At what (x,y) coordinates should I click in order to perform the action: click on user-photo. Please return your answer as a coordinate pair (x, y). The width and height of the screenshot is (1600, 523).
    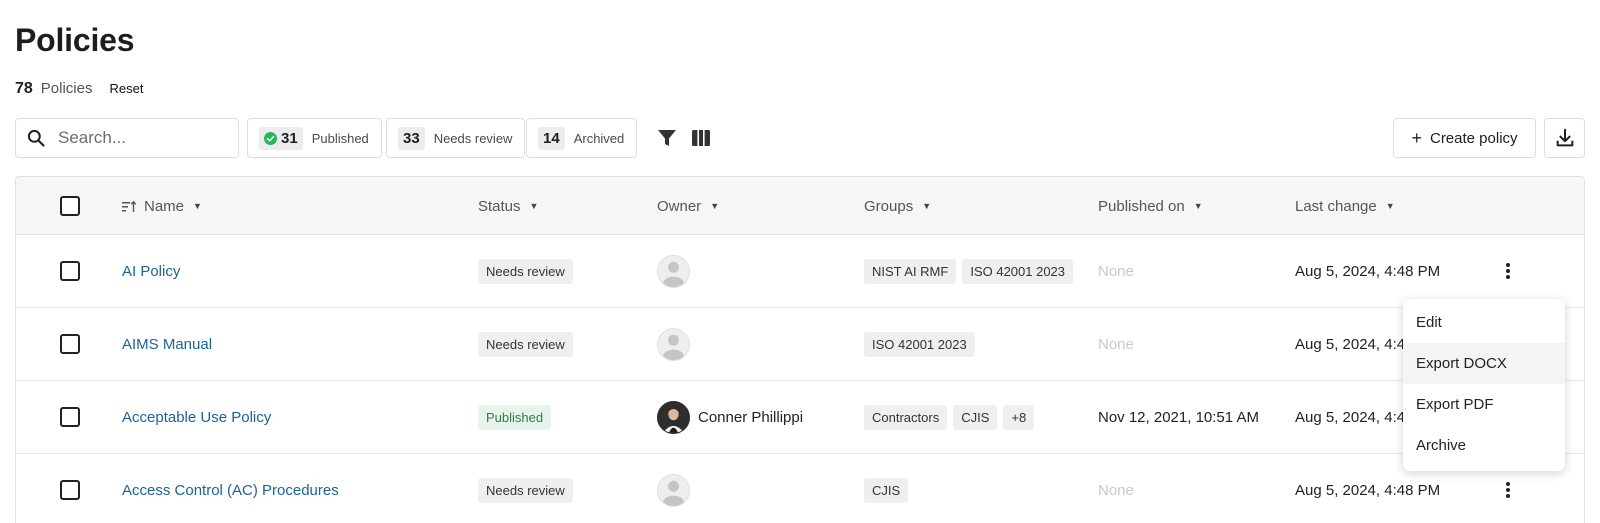
    Looking at the image, I should click on (673, 416).